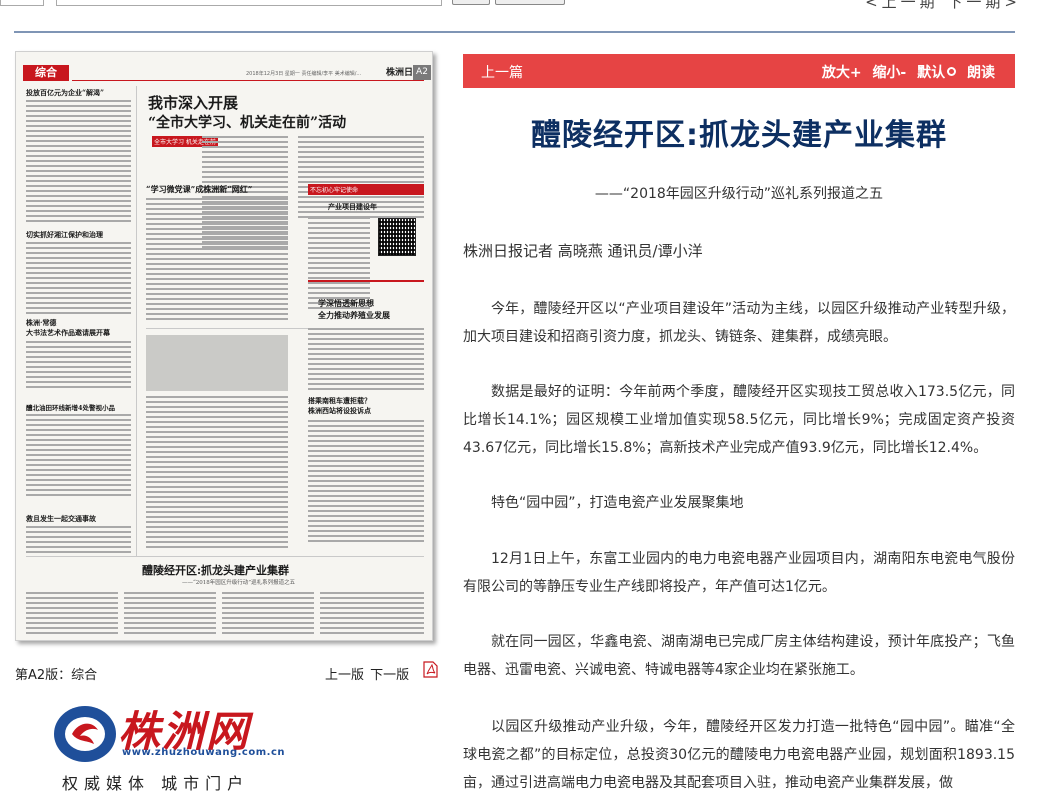 The height and width of the screenshot is (800, 1057). What do you see at coordinates (430, 669) in the screenshot?
I see `pdf-icon` at bounding box center [430, 669].